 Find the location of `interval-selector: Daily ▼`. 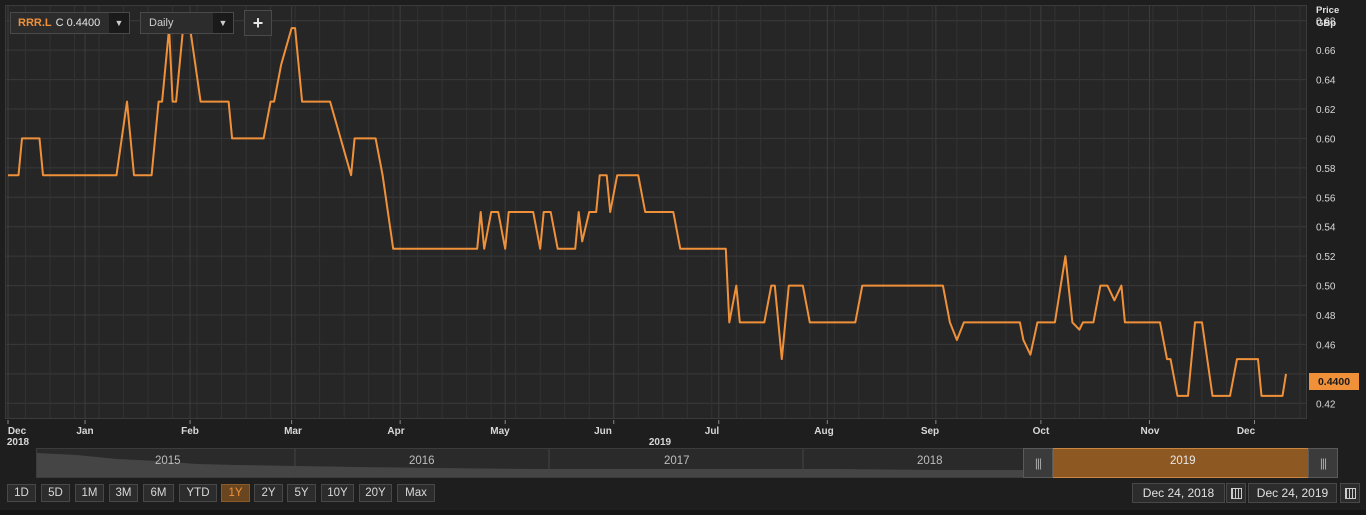

interval-selector: Daily ▼ is located at coordinates (187, 23).